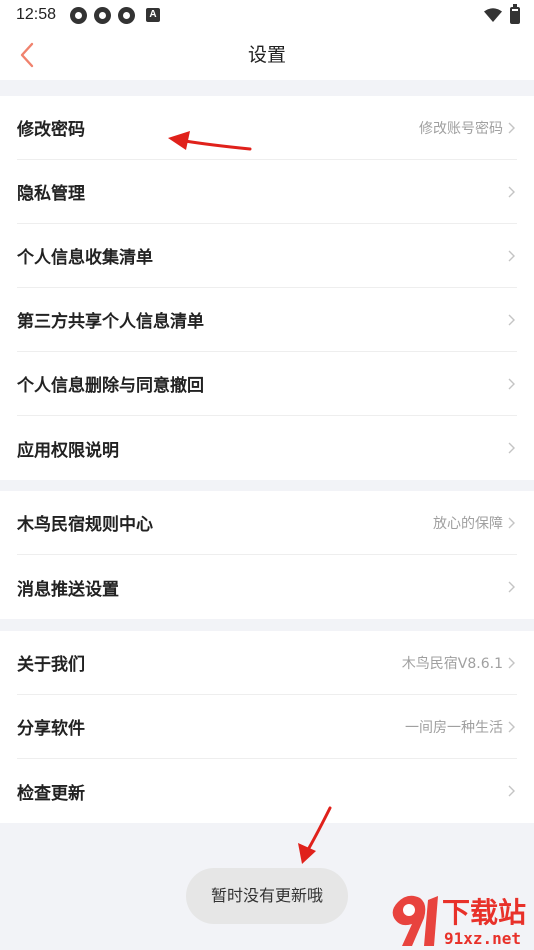 The width and height of the screenshot is (534, 950). I want to click on row-label: 关于我们, so click(51, 665).